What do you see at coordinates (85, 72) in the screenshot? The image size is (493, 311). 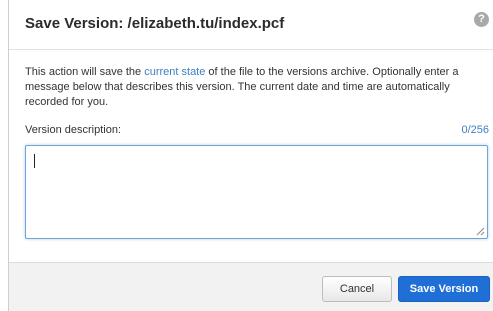 I see `description-text-start: This action will save the` at bounding box center [85, 72].